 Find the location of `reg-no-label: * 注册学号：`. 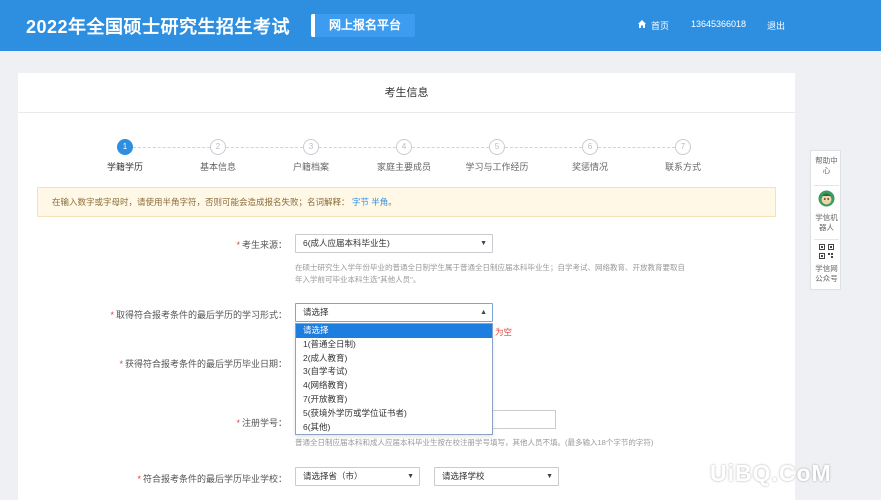

reg-no-label: * 注册学号： is located at coordinates (261, 423).